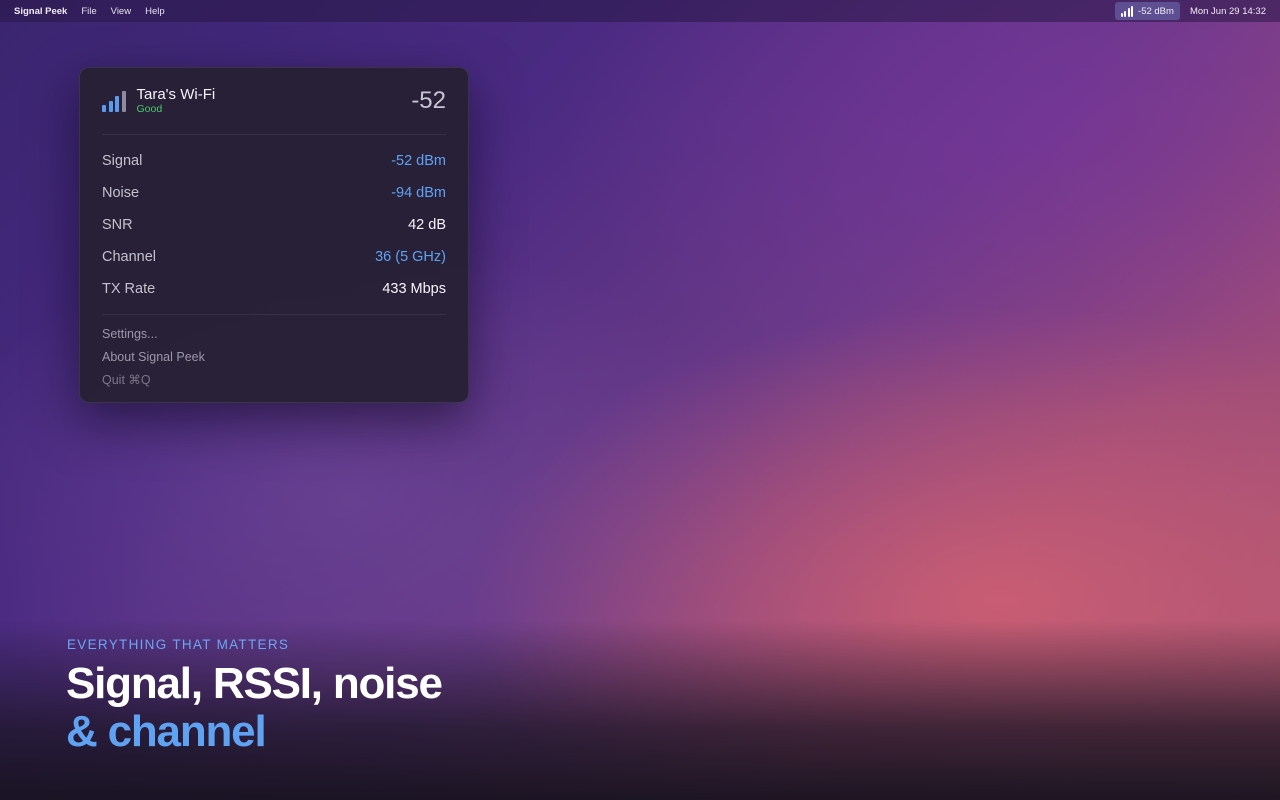  What do you see at coordinates (274, 101) in the screenshot?
I see `panel-header: Tara's Wi-Fi Good -52` at bounding box center [274, 101].